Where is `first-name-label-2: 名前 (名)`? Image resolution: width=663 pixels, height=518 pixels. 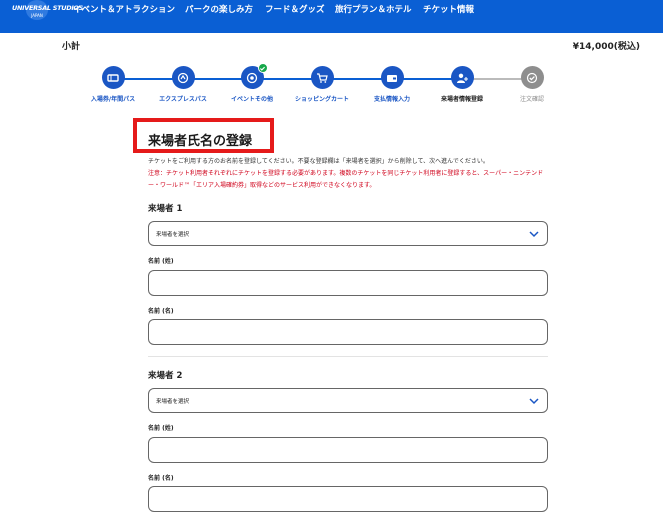
first-name-label-2: 名前 (名) is located at coordinates (161, 478).